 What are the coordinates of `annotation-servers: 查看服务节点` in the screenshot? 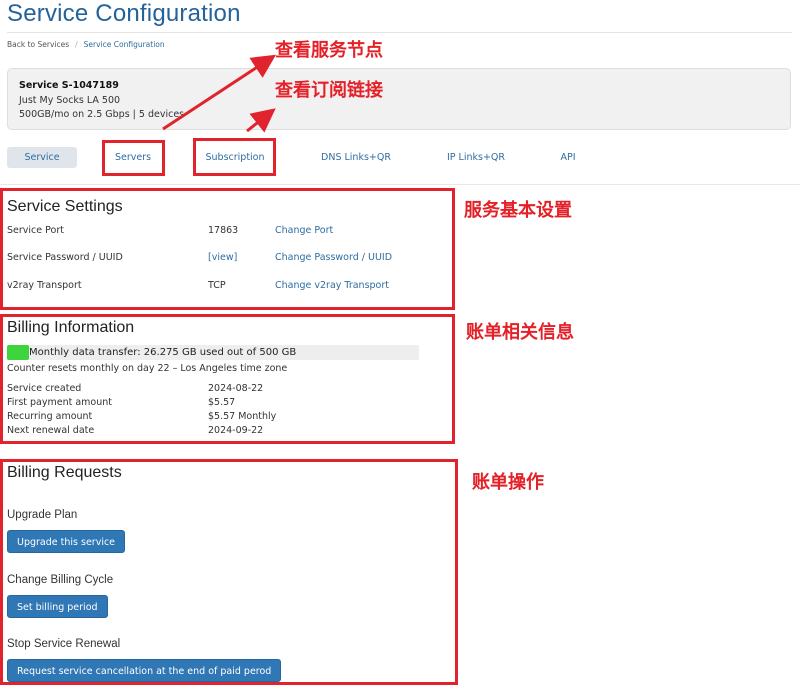 It's located at (329, 50).